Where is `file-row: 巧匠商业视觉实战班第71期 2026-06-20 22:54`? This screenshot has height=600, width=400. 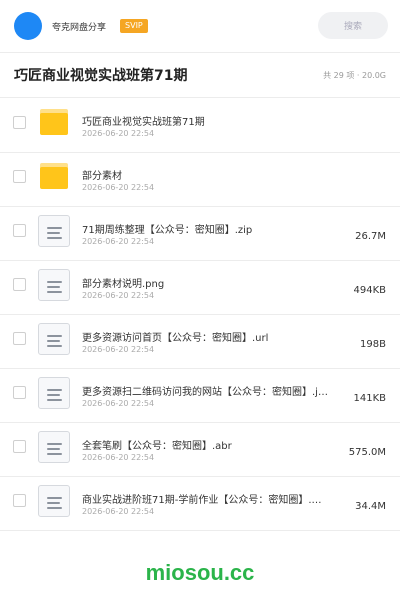 file-row: 巧匠商业视觉实战班第71期 2026-06-20 22:54 is located at coordinates (200, 126).